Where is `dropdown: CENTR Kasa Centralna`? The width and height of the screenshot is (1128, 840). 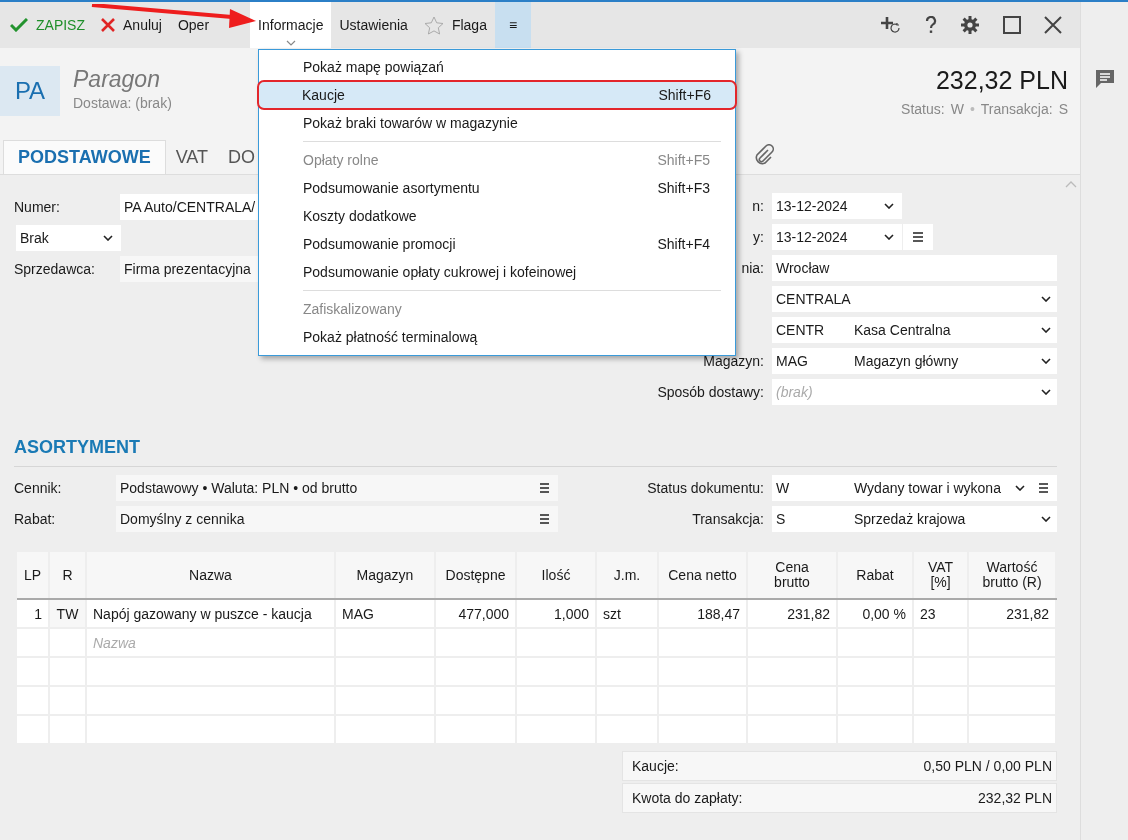
dropdown: CENTR Kasa Centralna is located at coordinates (914, 330).